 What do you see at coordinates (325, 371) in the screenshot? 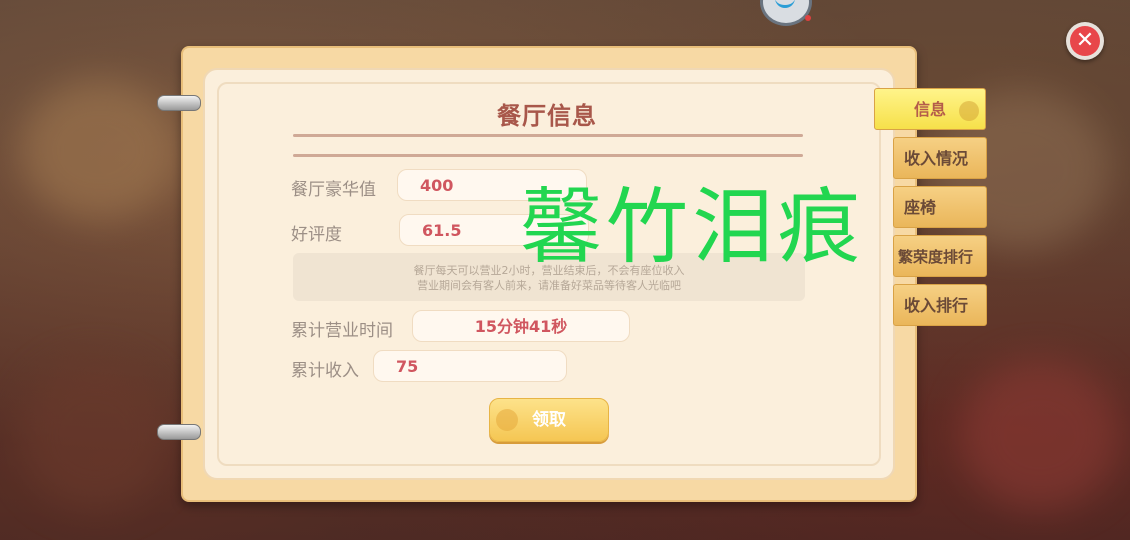
I see `income-label: 累计收入` at bounding box center [325, 371].